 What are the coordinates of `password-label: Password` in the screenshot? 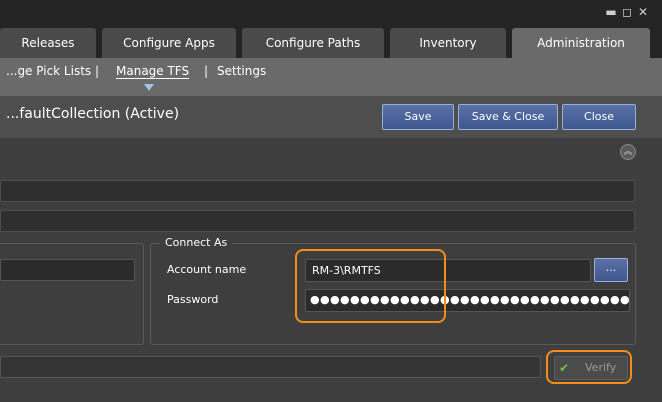 It's located at (193, 299).